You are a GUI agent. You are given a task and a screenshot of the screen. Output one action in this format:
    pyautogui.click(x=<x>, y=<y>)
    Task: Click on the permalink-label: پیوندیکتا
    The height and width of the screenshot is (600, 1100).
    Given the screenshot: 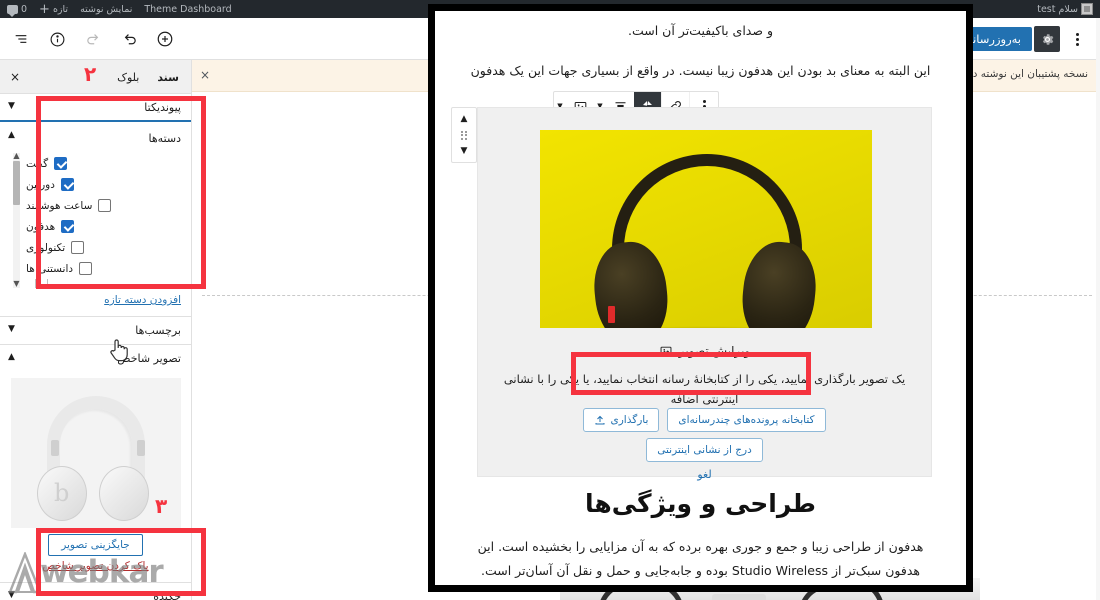 What is the action you would take?
    pyautogui.click(x=162, y=107)
    